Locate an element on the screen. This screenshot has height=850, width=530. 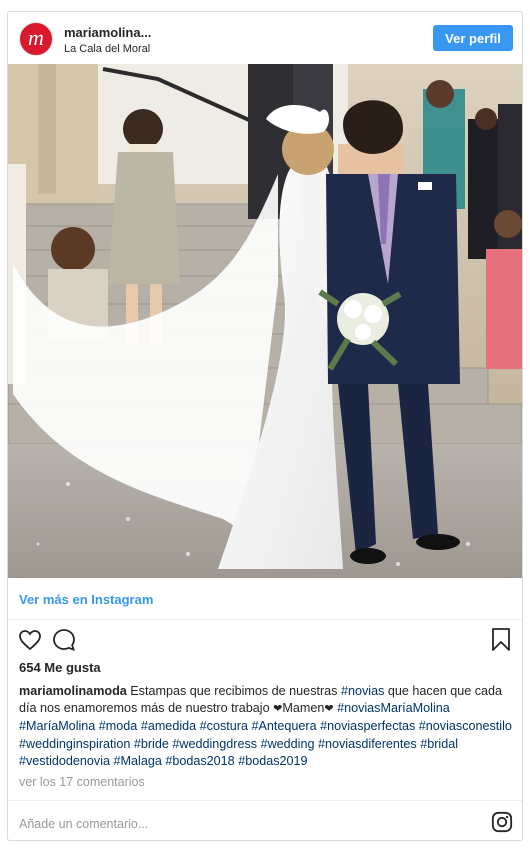
caption-text-fragment: Estampas que recibimos de nuestras is located at coordinates (235, 691).